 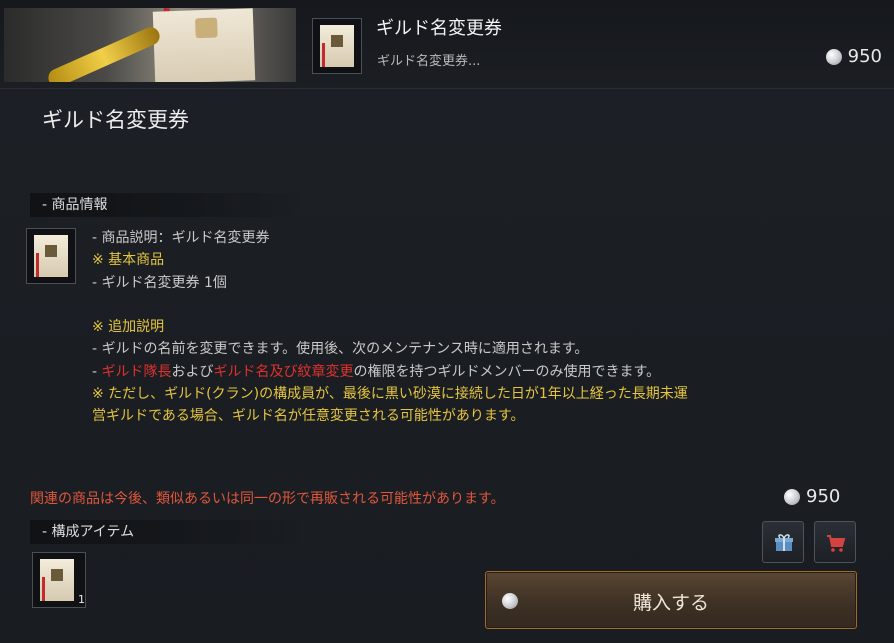 I want to click on components-section-label: - 構成アイテム, so click(x=166, y=532).